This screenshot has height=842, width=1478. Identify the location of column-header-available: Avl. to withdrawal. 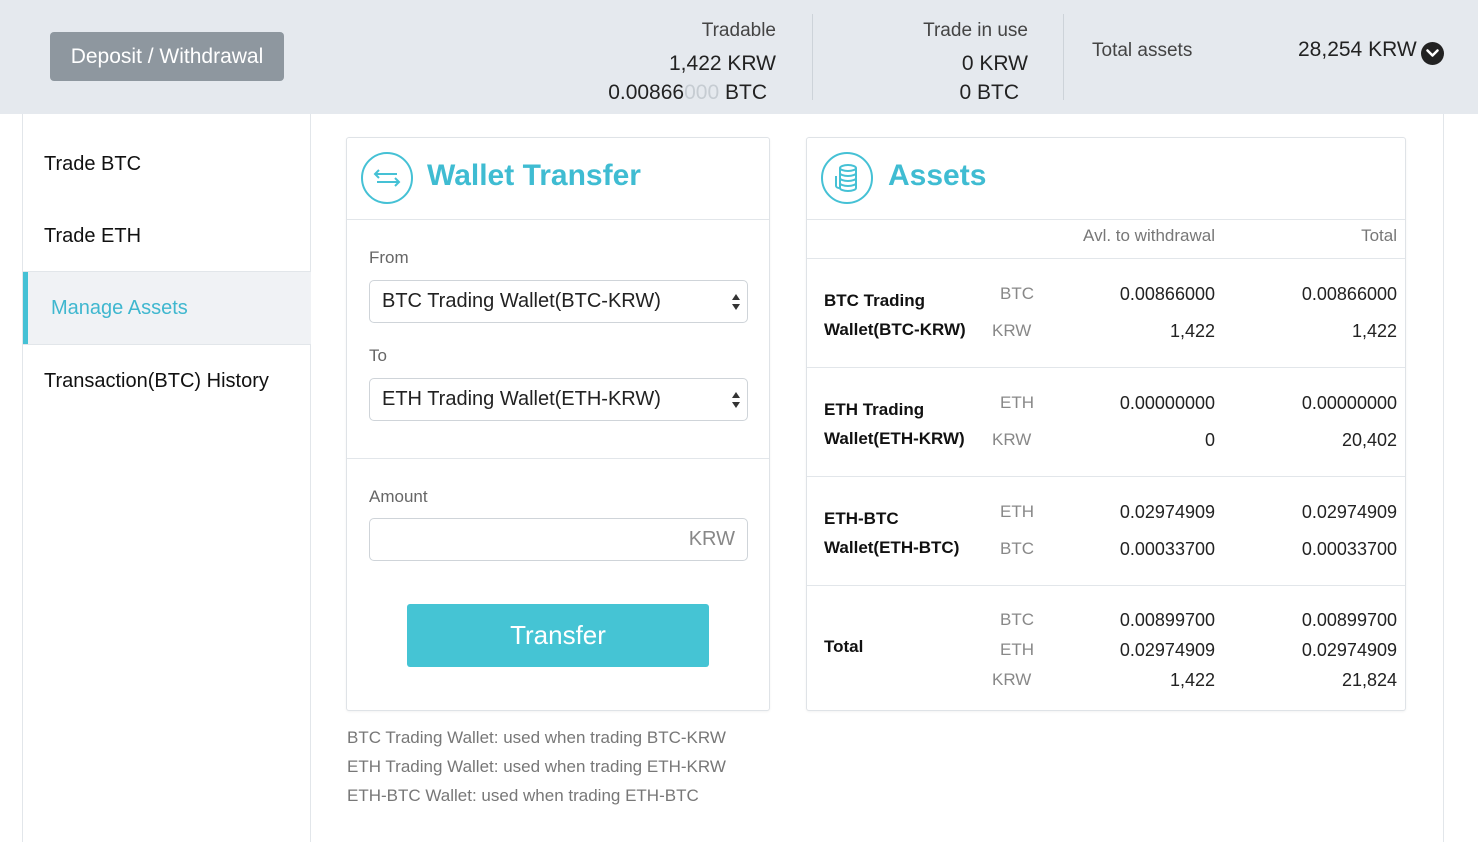
(1149, 235).